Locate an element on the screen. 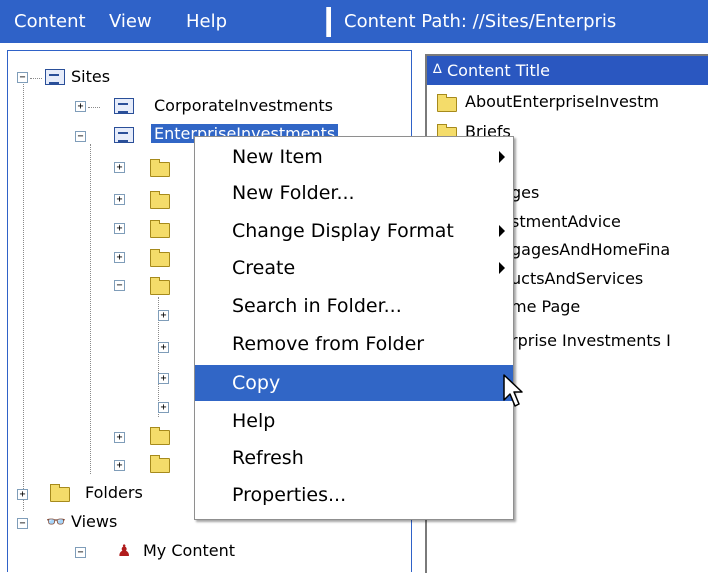 The height and width of the screenshot is (573, 708). menu-view: View is located at coordinates (130, 21).